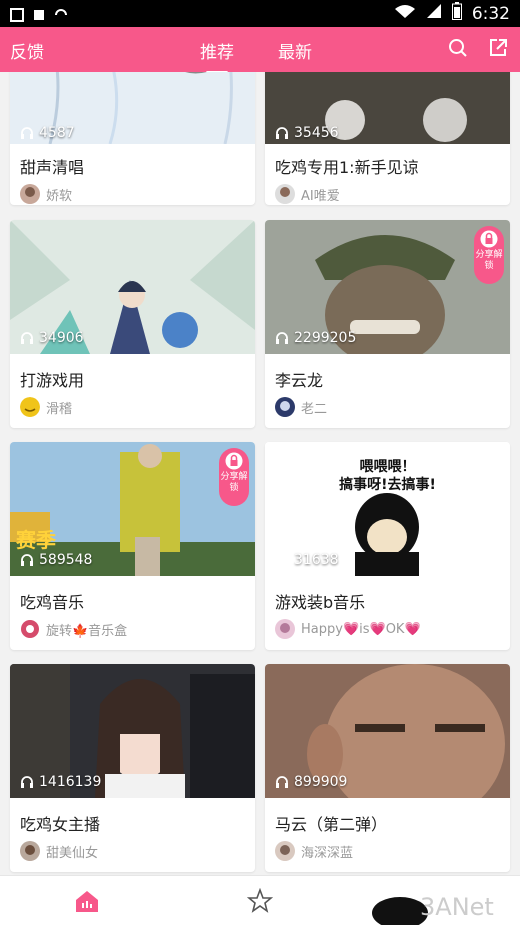 The image size is (520, 925). What do you see at coordinates (299, 380) in the screenshot?
I see `card-title: 李云龙` at bounding box center [299, 380].